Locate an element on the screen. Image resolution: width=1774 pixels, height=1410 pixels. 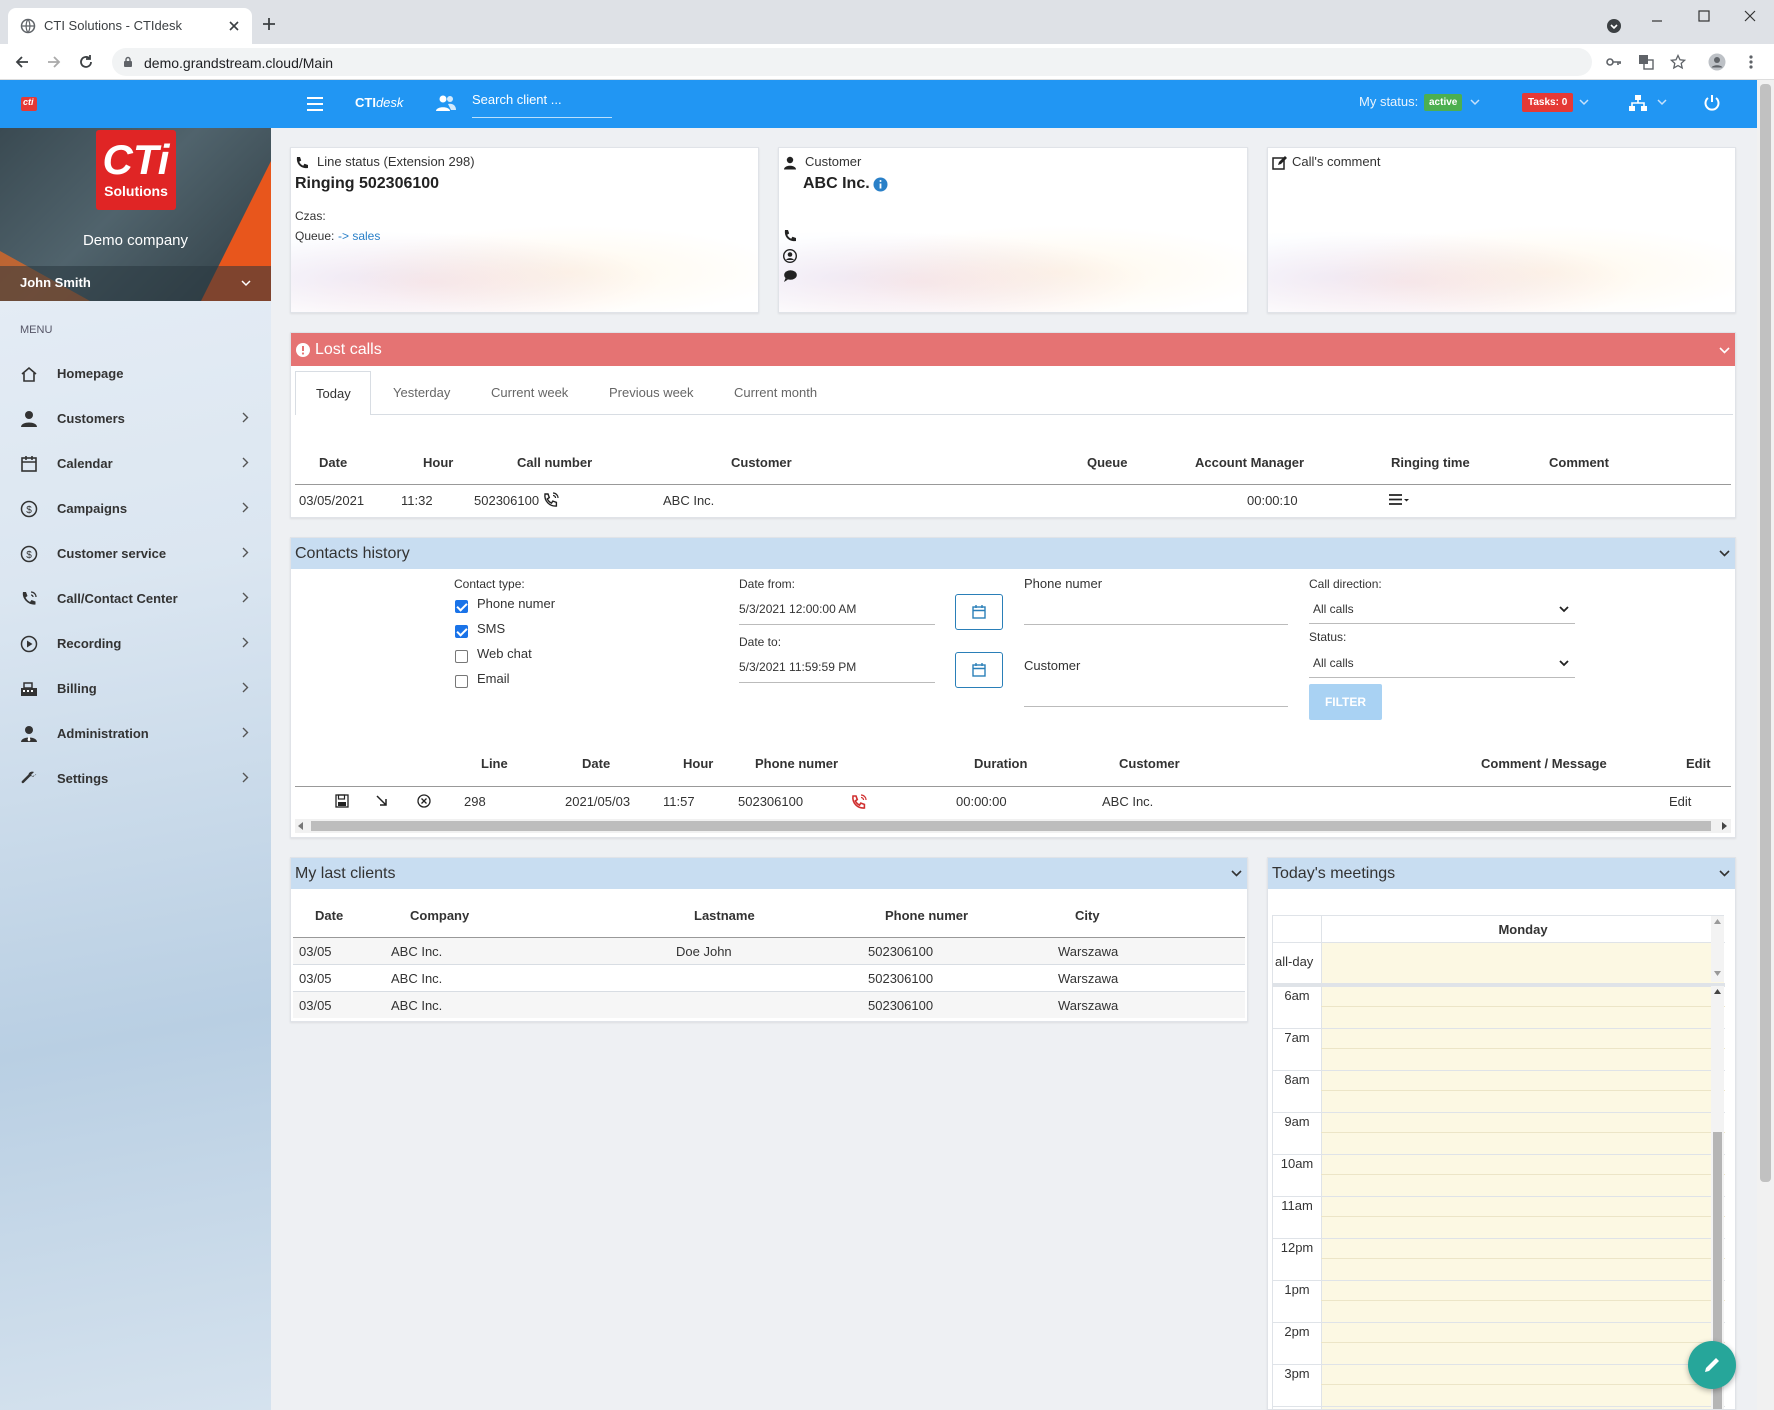
column-header: Lastname is located at coordinates (724, 915).